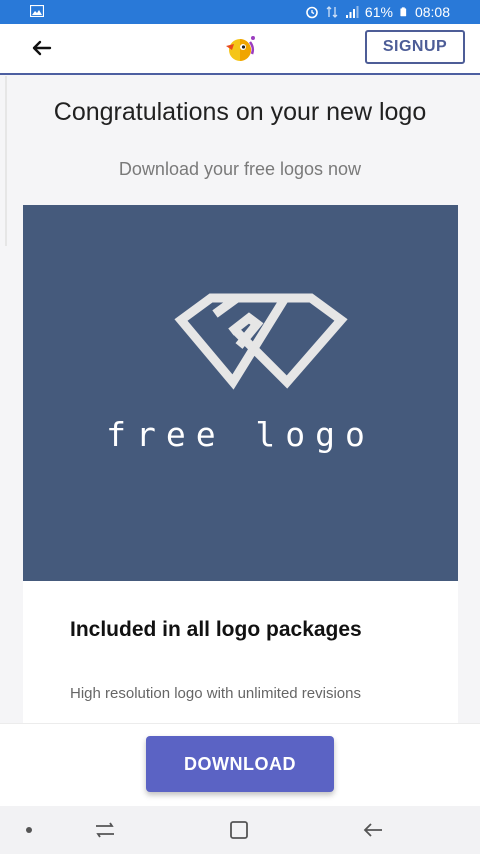 This screenshot has width=480, height=854. What do you see at coordinates (29, 830) in the screenshot?
I see `nav-dot-icon` at bounding box center [29, 830].